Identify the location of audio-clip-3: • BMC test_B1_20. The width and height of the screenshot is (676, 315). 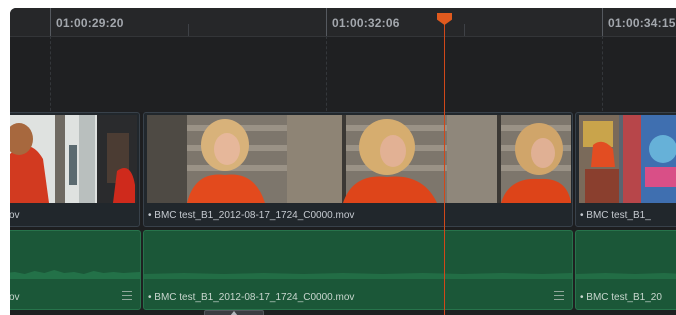
(625, 270).